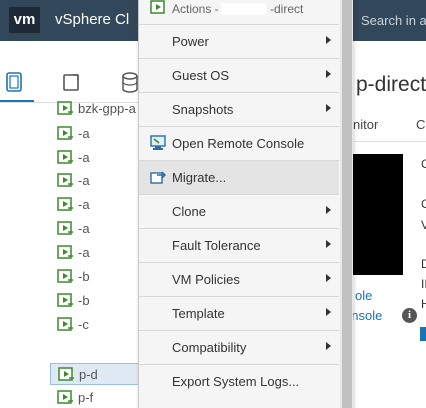 Image resolution: width=426 pixels, height=408 pixels. Describe the element at coordinates (216, 245) in the screenshot. I see `menu-item-label: Fault Tolerance` at that location.